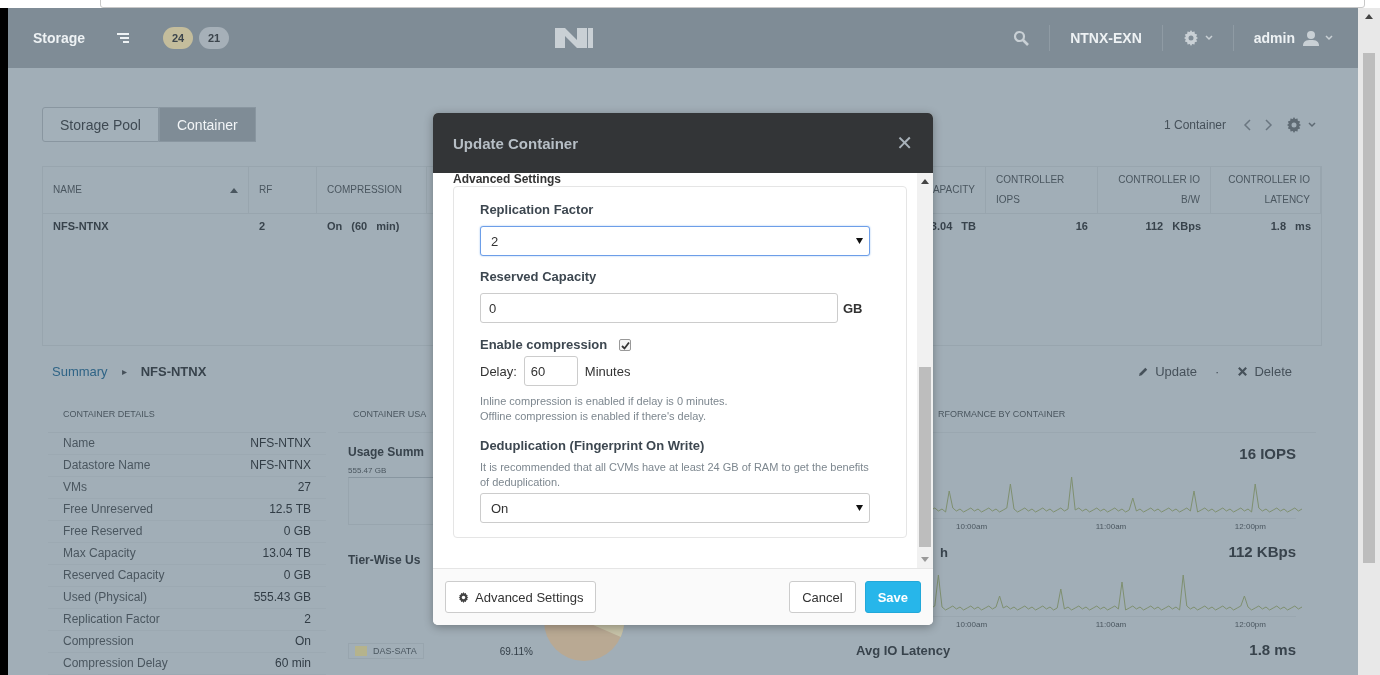 This screenshot has width=1380, height=675. I want to click on help-text: Inline compression is enabled if delay is 0 minutes., so click(604, 401).